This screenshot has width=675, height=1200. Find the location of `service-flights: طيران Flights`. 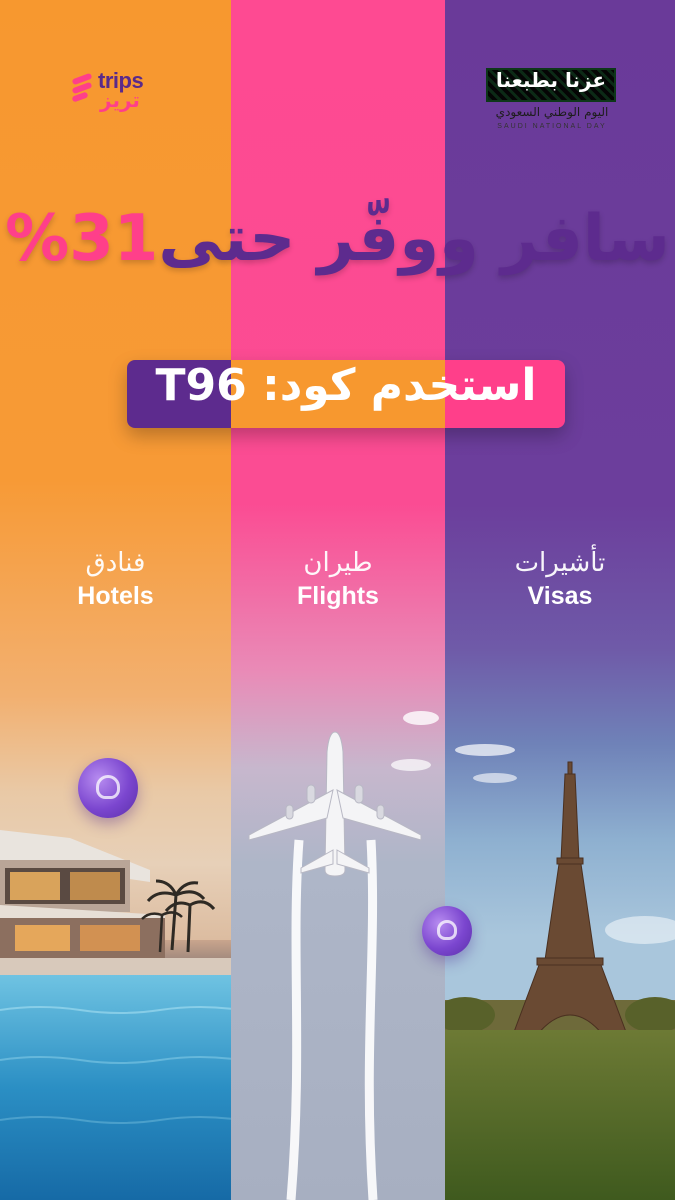

service-flights: طيران Flights is located at coordinates (338, 579).